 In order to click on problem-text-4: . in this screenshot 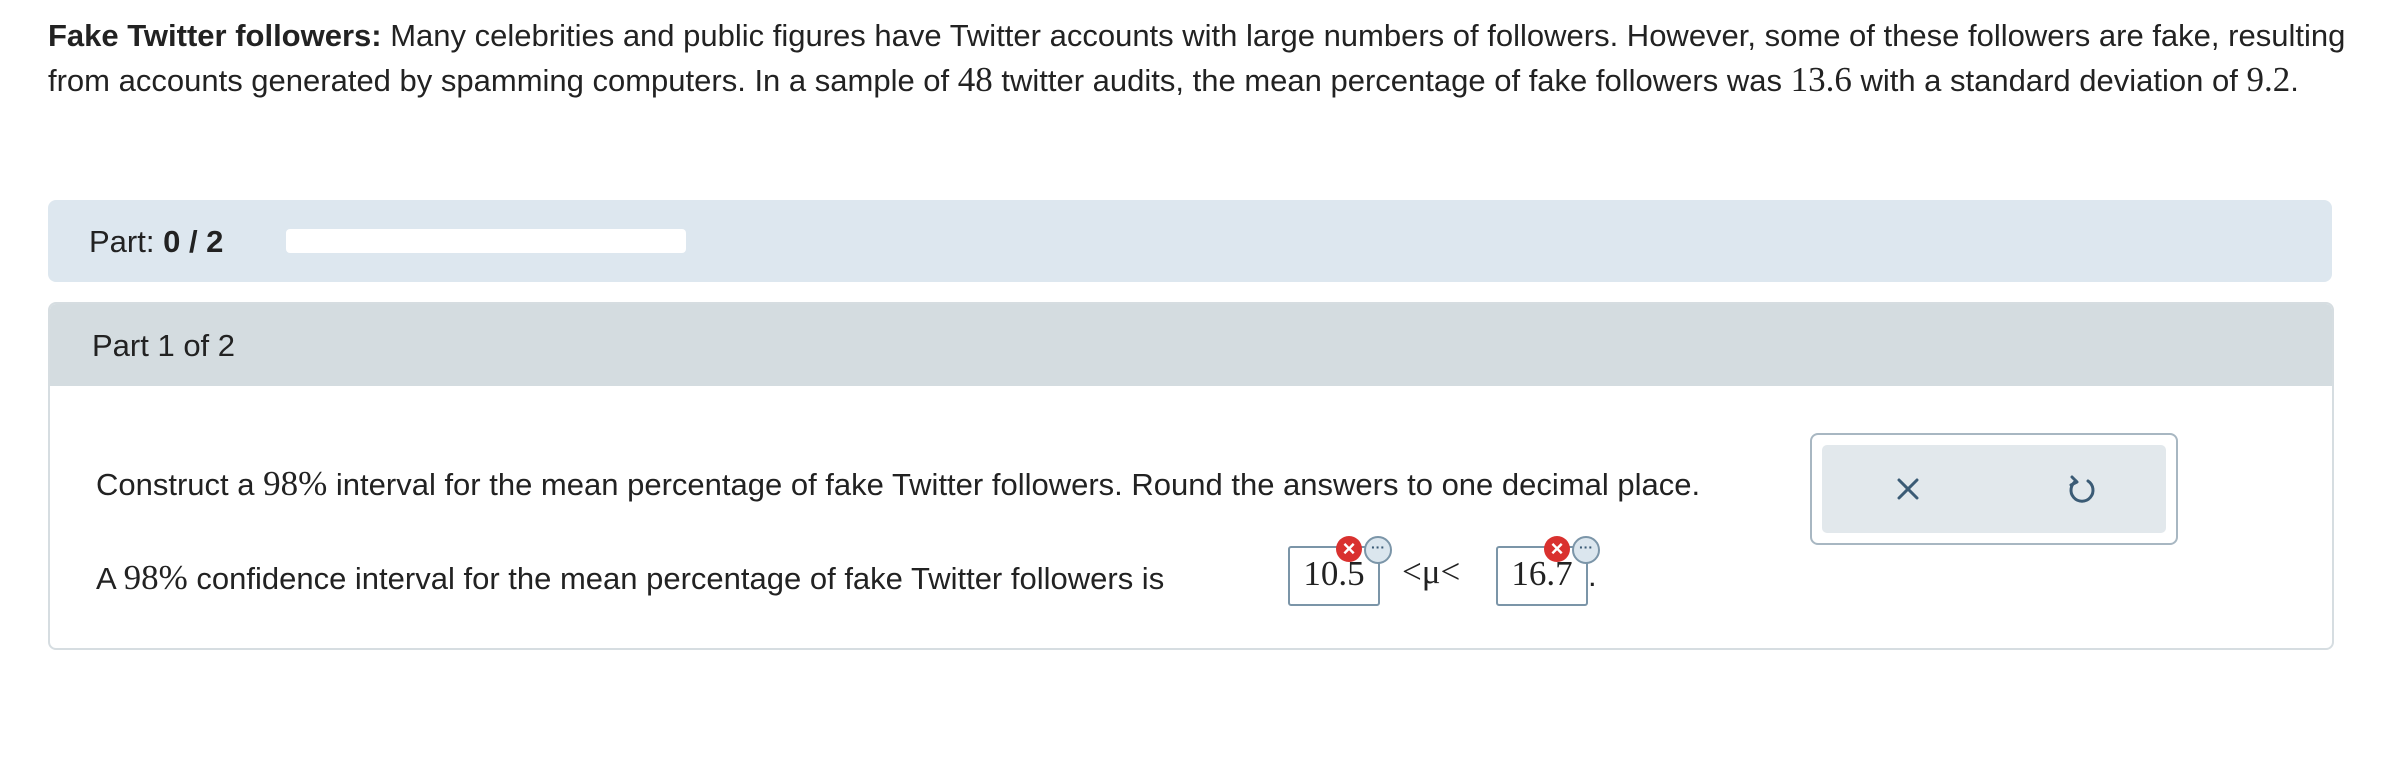, I will do `click(2294, 80)`.